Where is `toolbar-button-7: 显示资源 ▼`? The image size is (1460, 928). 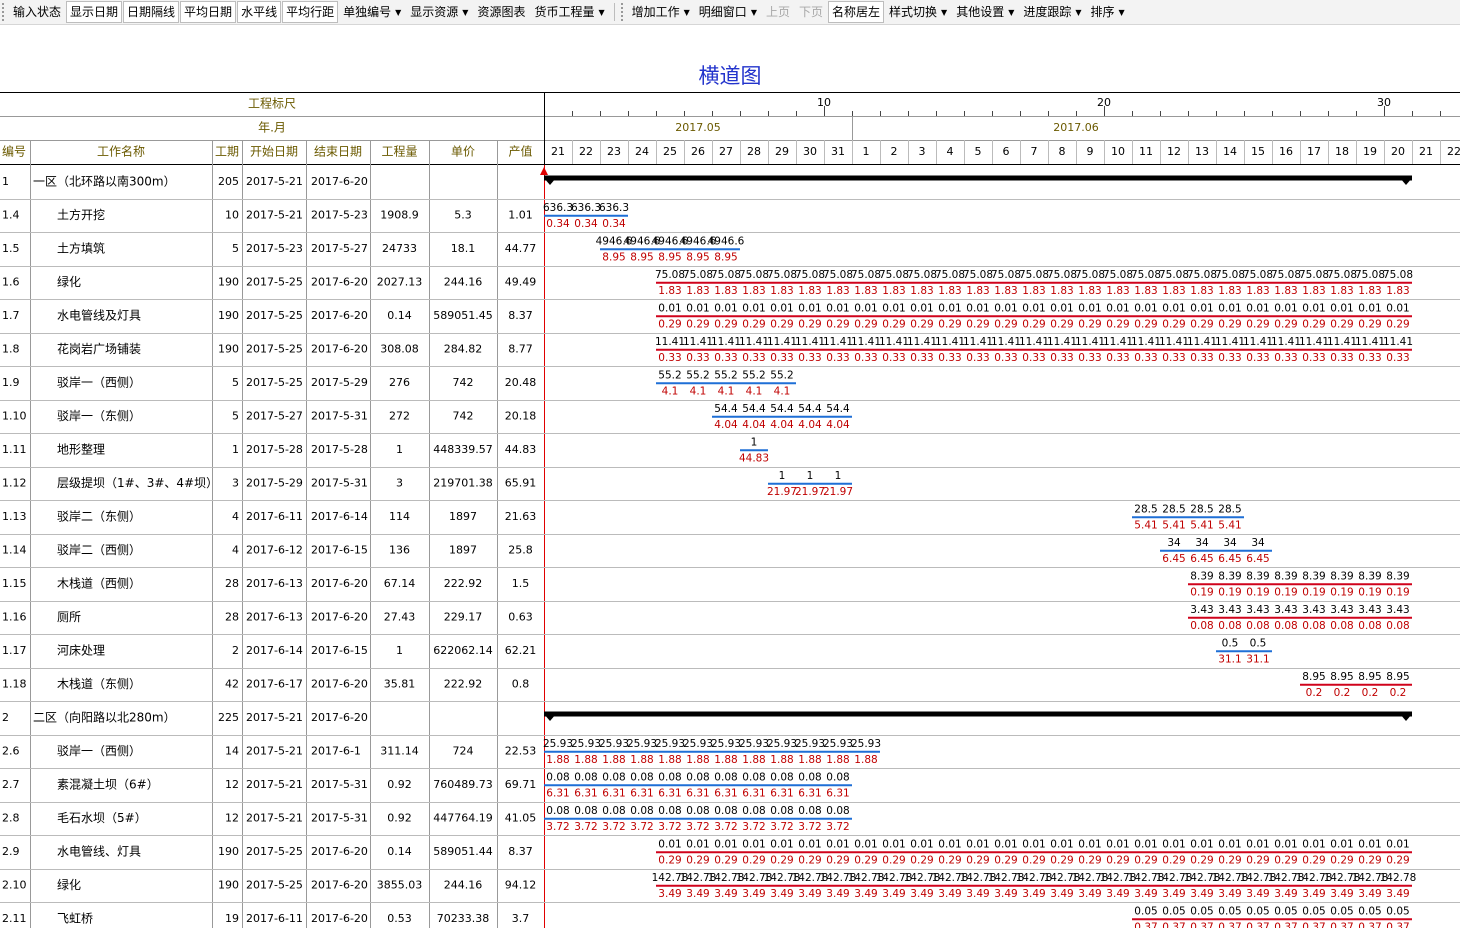
toolbar-button-7: 显示资源 ▼ is located at coordinates (439, 12).